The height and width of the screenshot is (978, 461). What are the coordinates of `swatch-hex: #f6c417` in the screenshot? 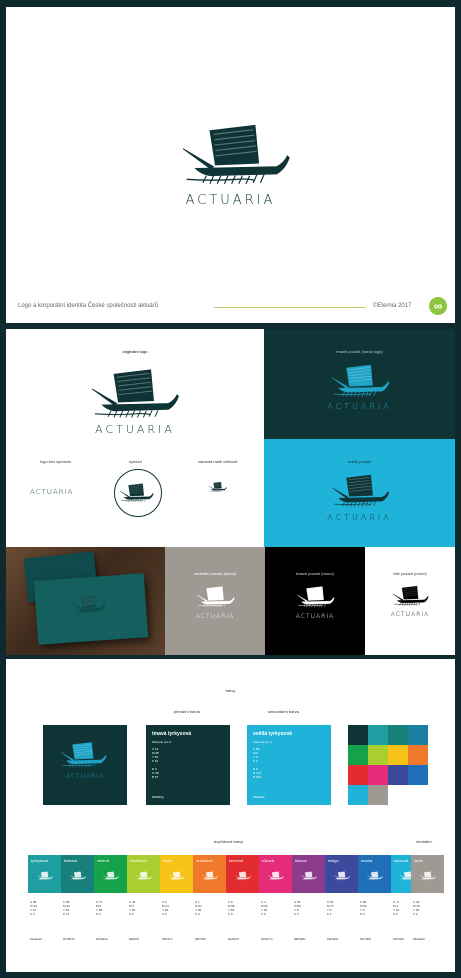 It's located at (167, 939).